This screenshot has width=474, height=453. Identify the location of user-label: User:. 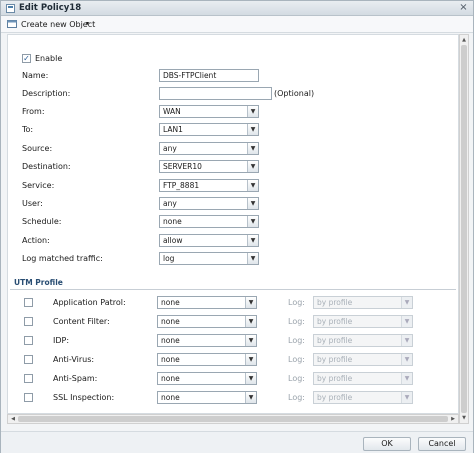
(32, 203).